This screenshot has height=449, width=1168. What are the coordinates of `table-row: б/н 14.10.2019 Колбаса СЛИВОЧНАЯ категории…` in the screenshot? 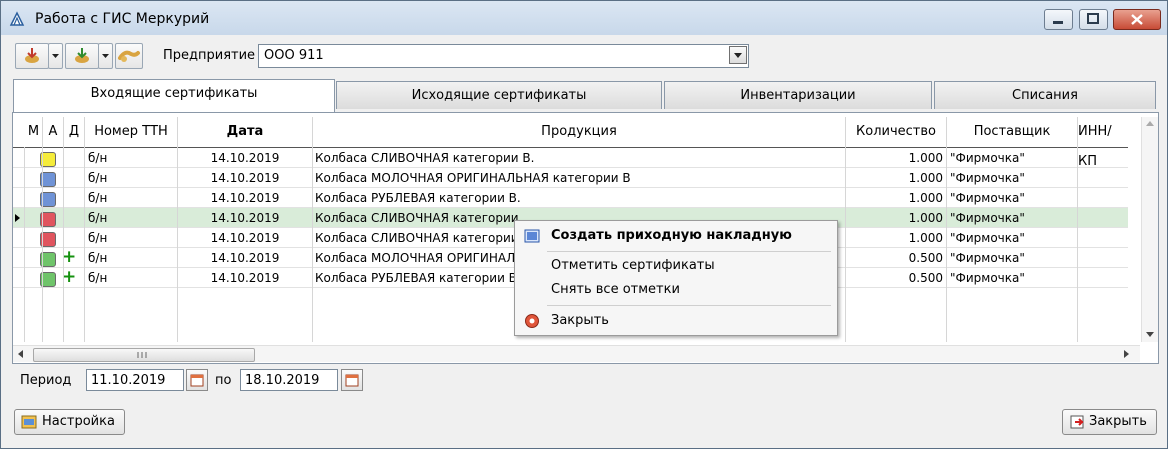 It's located at (570, 158).